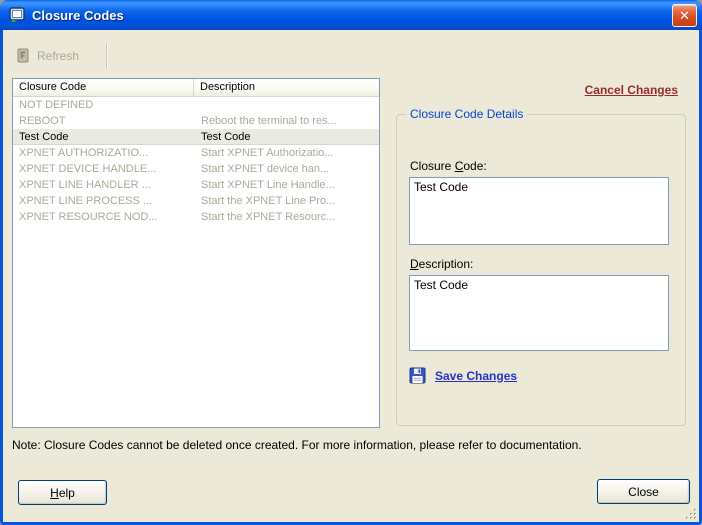 Image resolution: width=702 pixels, height=525 pixels. What do you see at coordinates (467, 114) in the screenshot?
I see `group-title: Closure Code Details` at bounding box center [467, 114].